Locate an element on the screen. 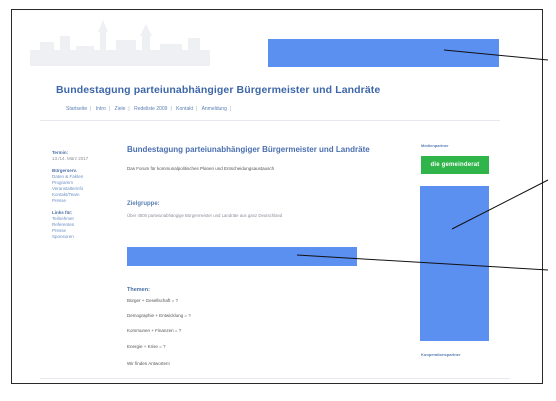  partner-logo-badge: die gemeinderat is located at coordinates (455, 165).